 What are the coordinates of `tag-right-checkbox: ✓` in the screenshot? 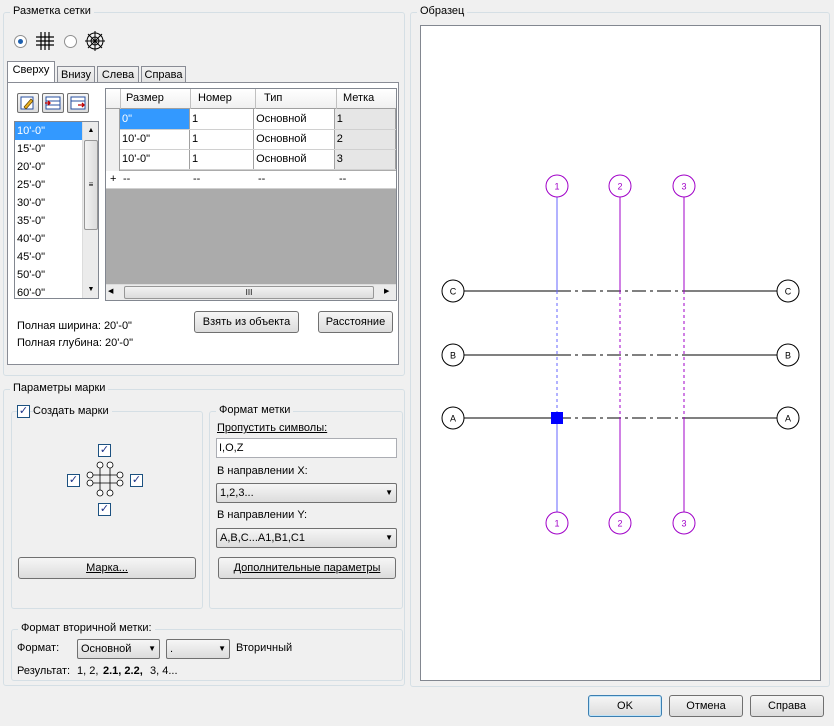 It's located at (136, 480).